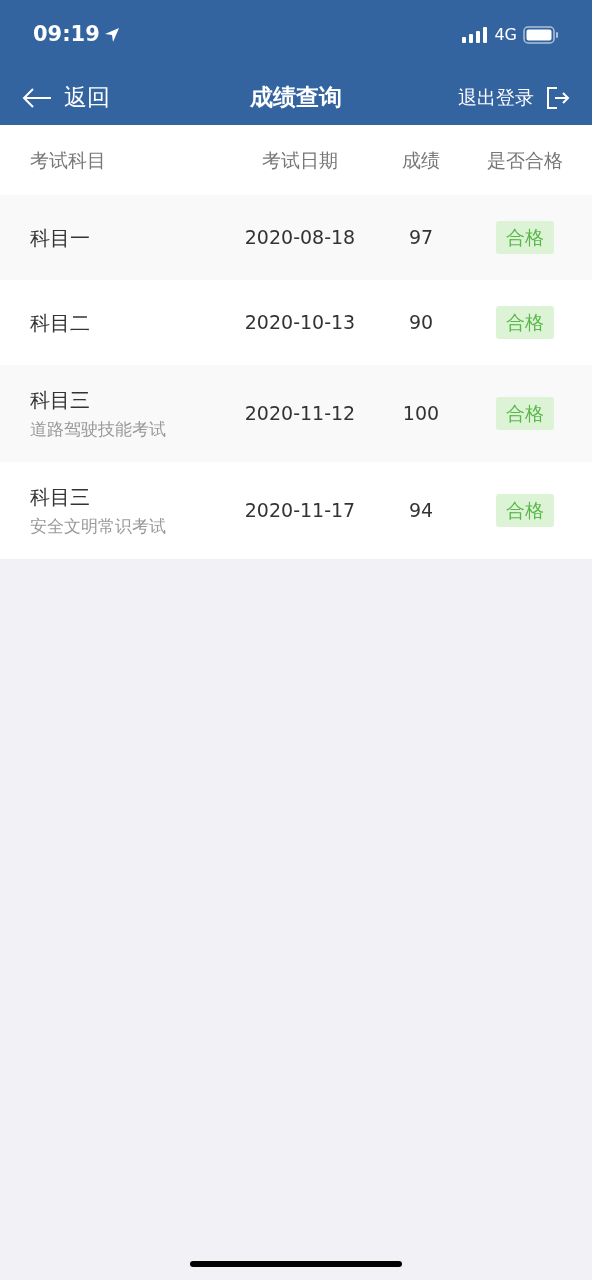 The image size is (592, 1280). I want to click on subject-note: 安全文明常识考试, so click(98, 526).